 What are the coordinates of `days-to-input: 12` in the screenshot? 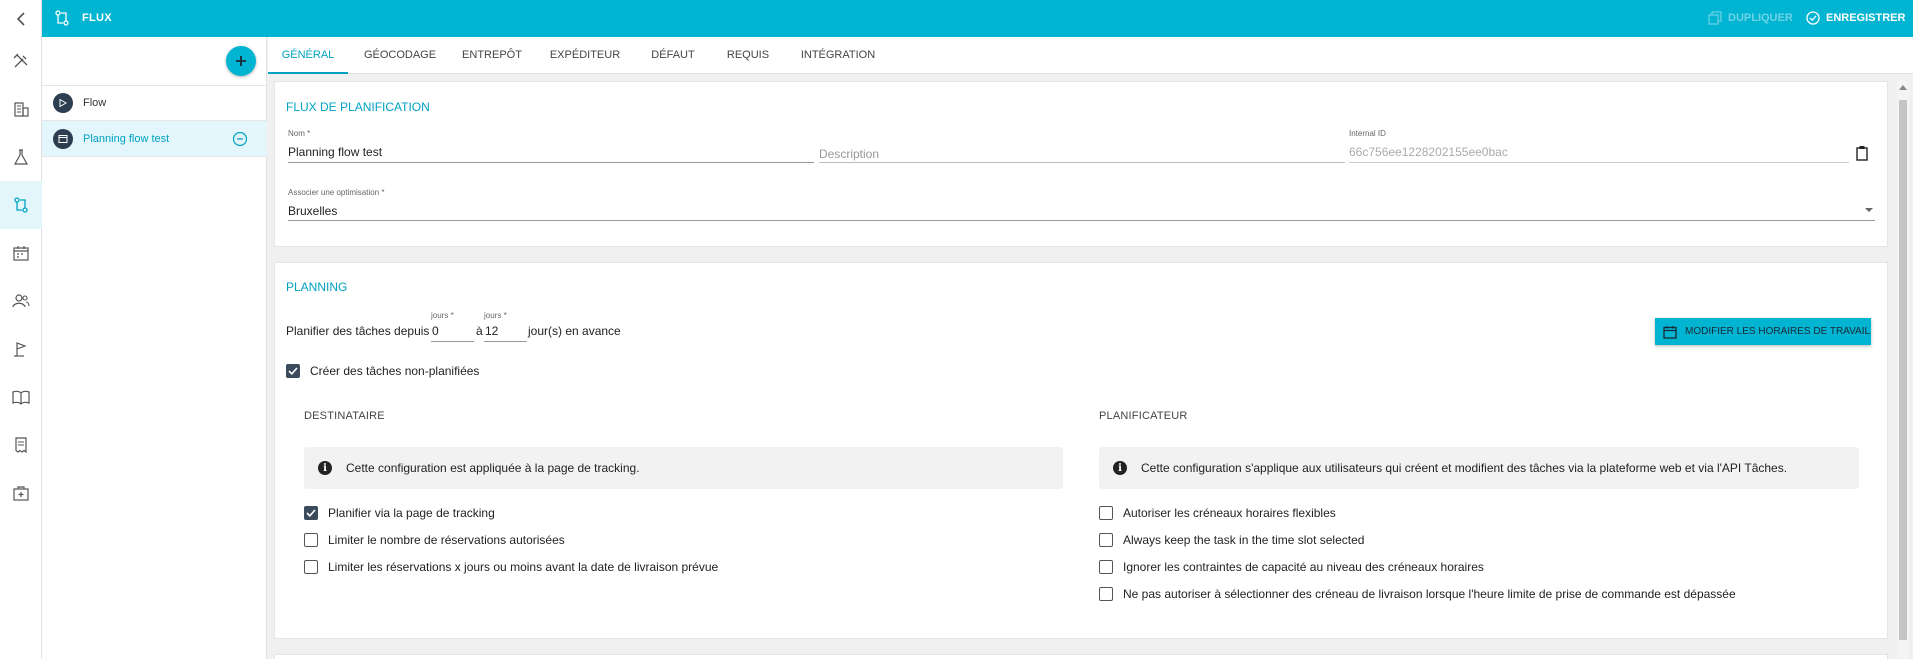 It's located at (491, 331).